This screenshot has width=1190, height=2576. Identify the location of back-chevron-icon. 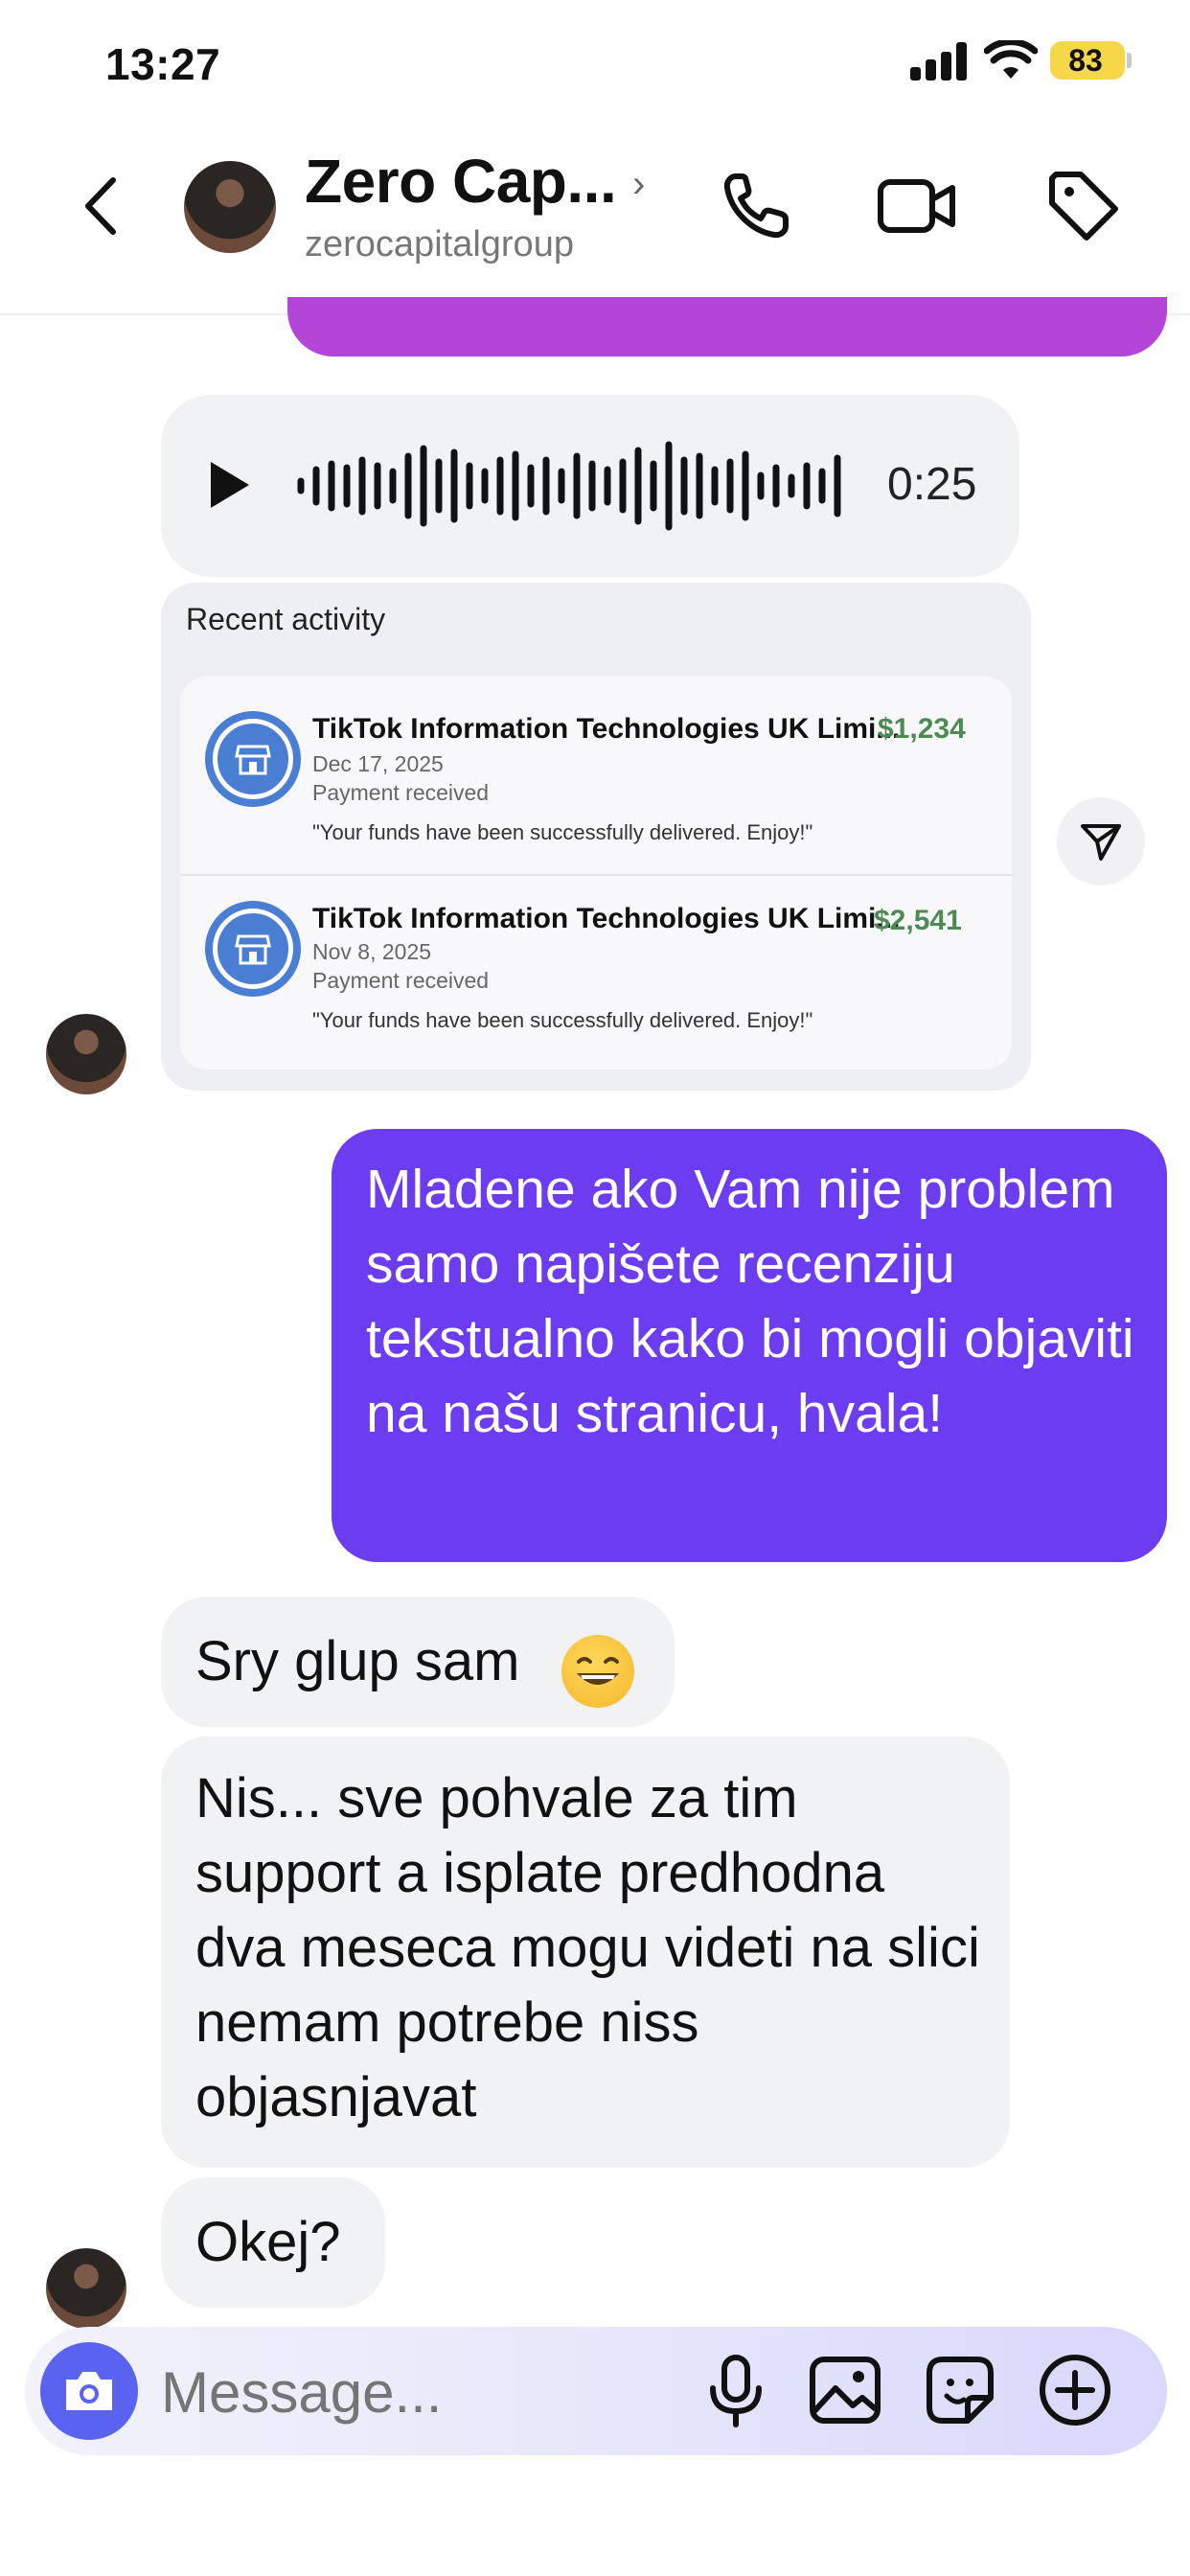
(101, 206).